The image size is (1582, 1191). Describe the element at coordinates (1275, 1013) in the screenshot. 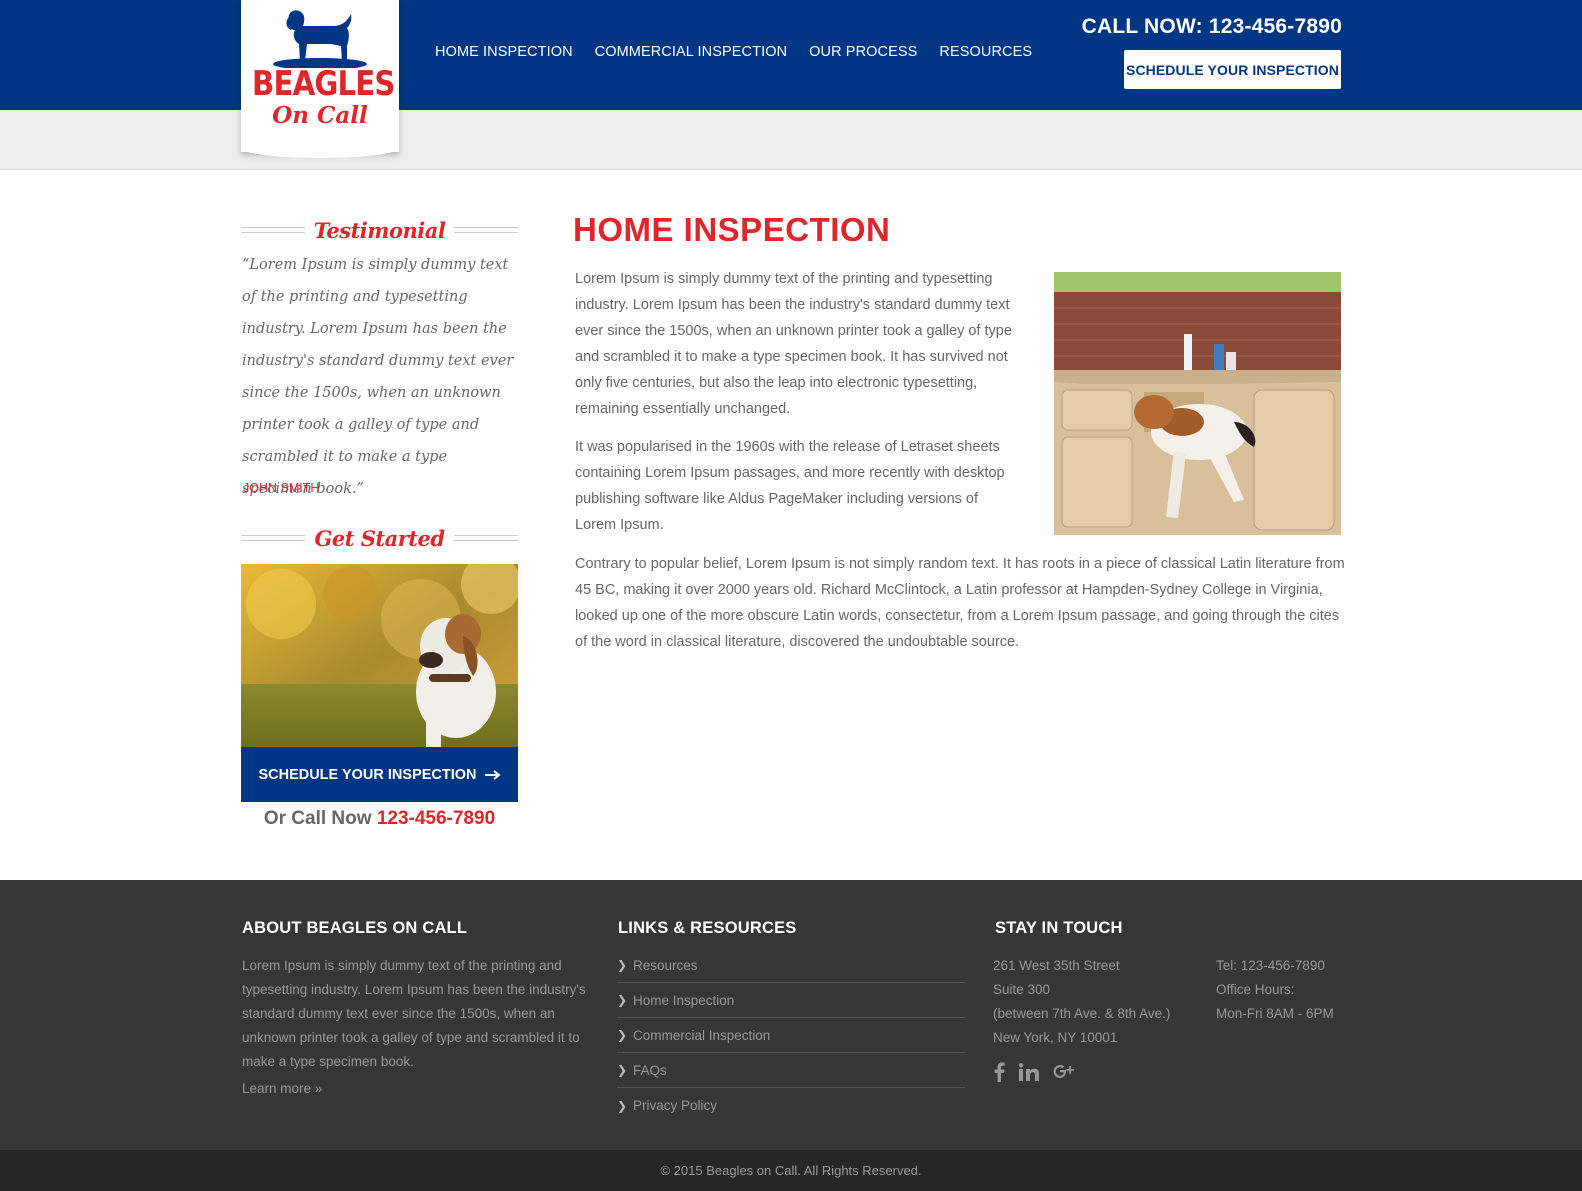

I see `office-hours: Mon-Fri 8AM - 6PM` at that location.